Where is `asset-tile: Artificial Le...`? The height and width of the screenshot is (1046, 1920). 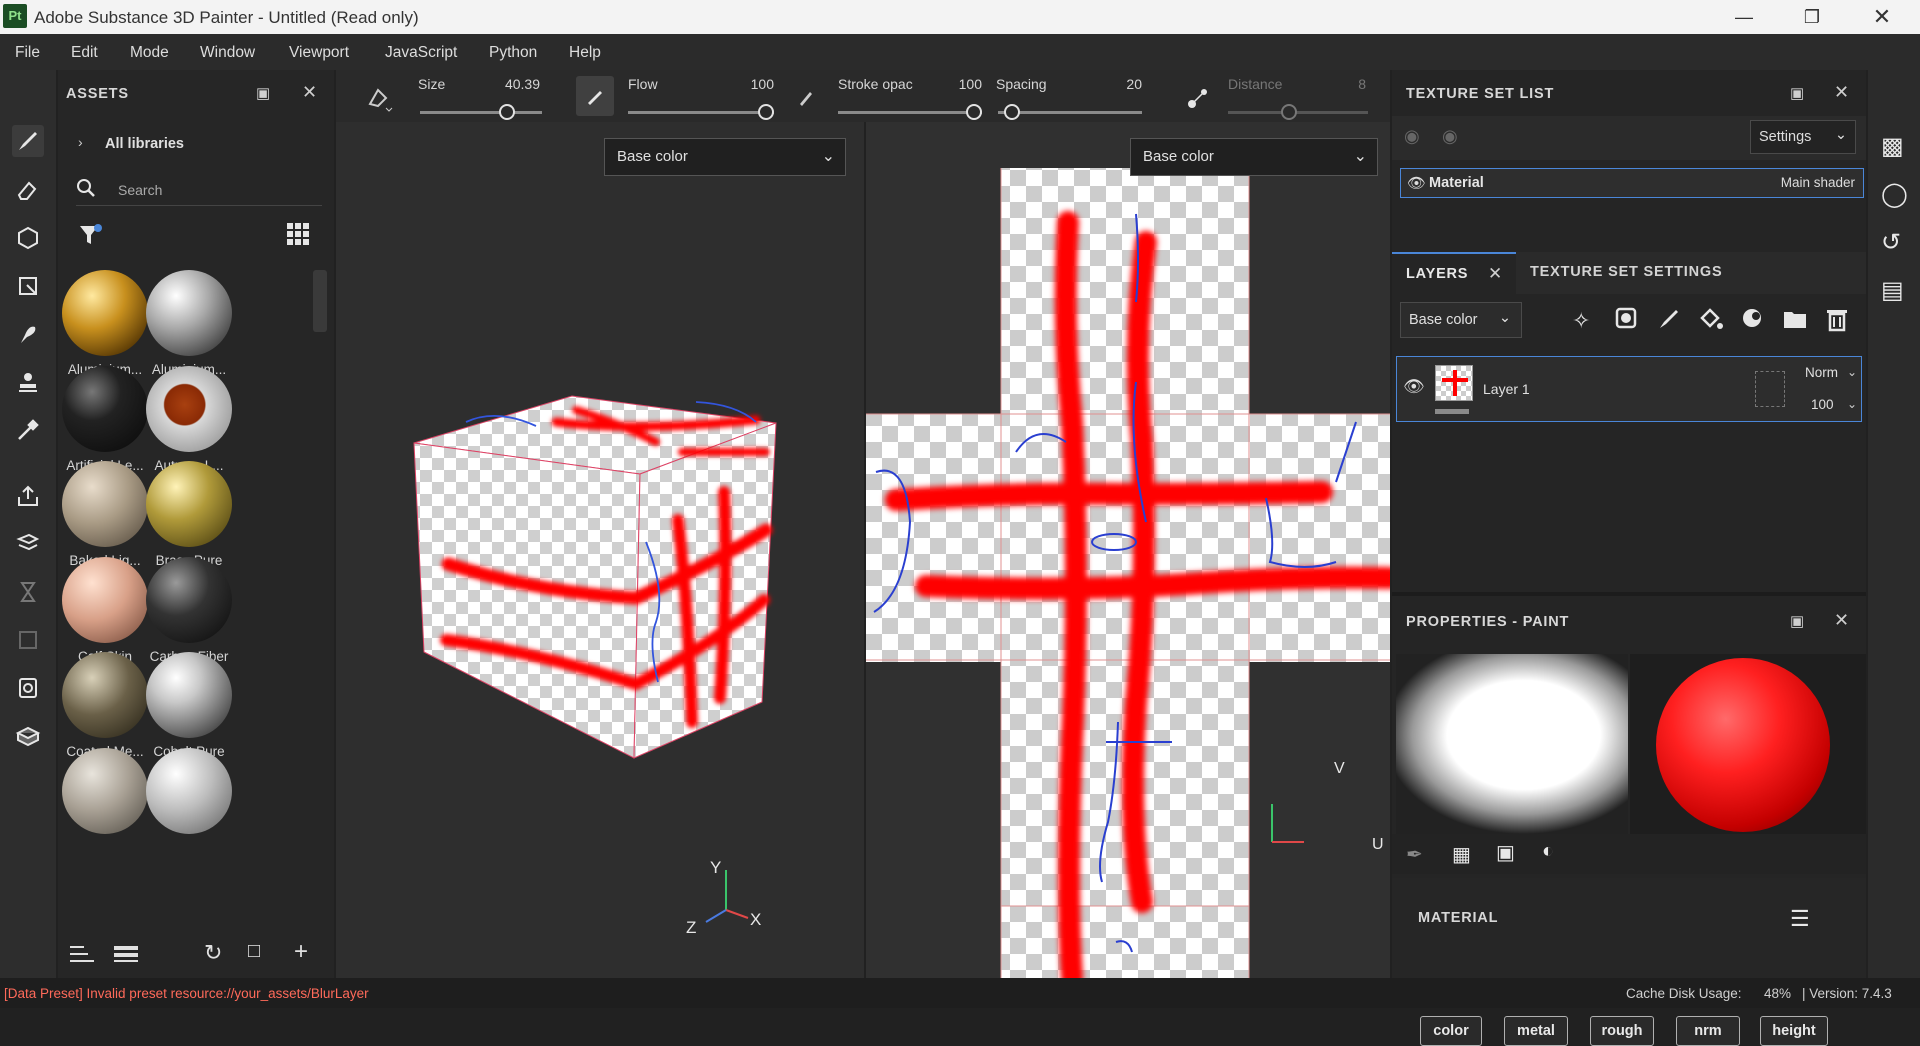
asset-tile: Artificial Le... is located at coordinates (105, 419).